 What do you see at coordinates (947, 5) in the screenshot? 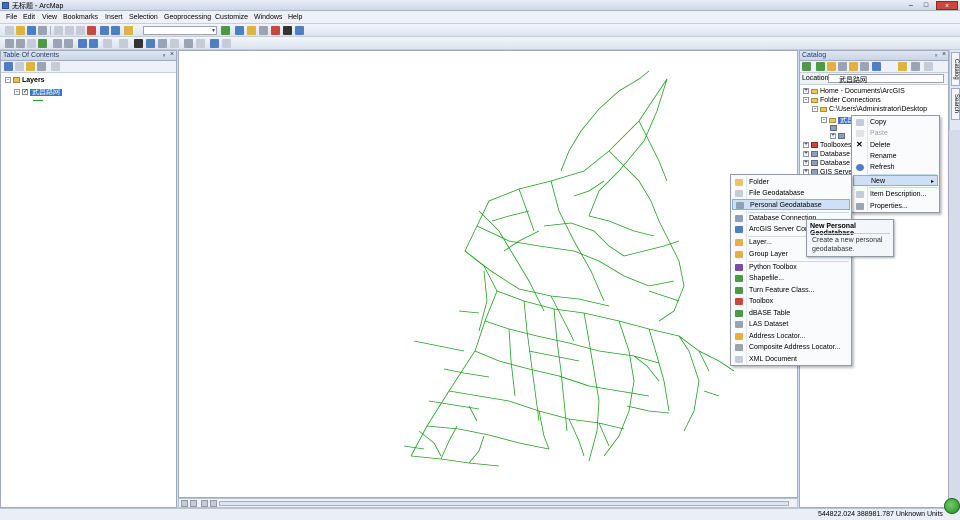
I see `close-button: ×` at bounding box center [947, 5].